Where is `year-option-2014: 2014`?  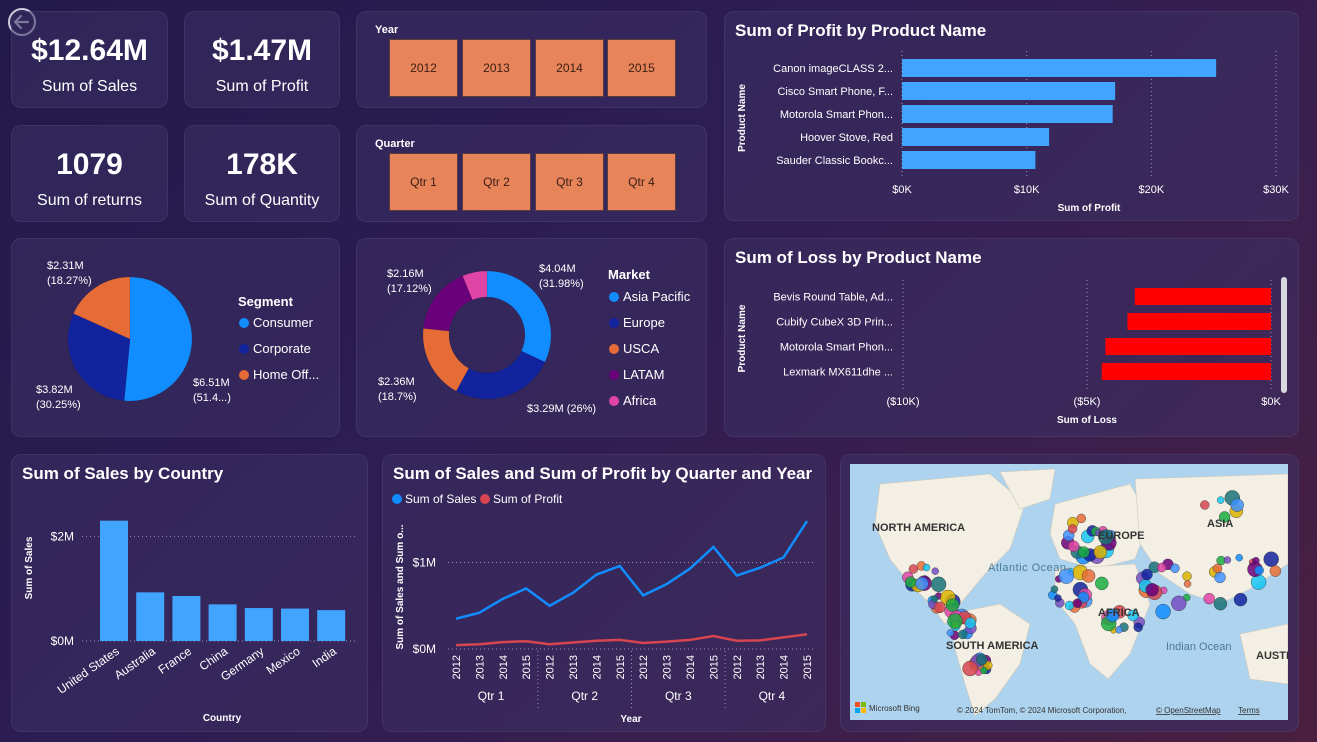
year-option-2014: 2014 is located at coordinates (569, 68).